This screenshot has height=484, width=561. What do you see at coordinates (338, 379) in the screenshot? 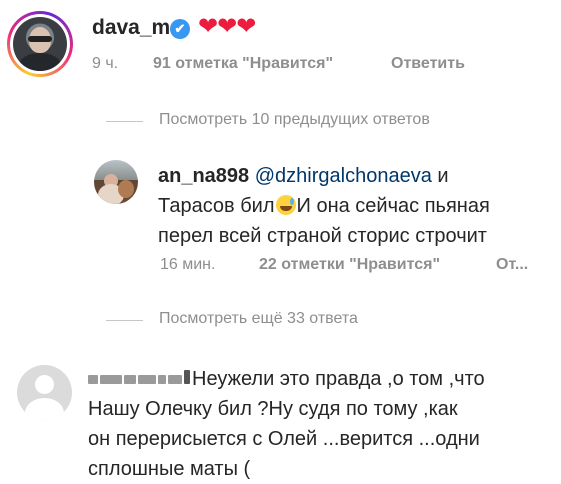
I see `comment-text-line: Неужели это правда ,о том ,что` at bounding box center [338, 379].